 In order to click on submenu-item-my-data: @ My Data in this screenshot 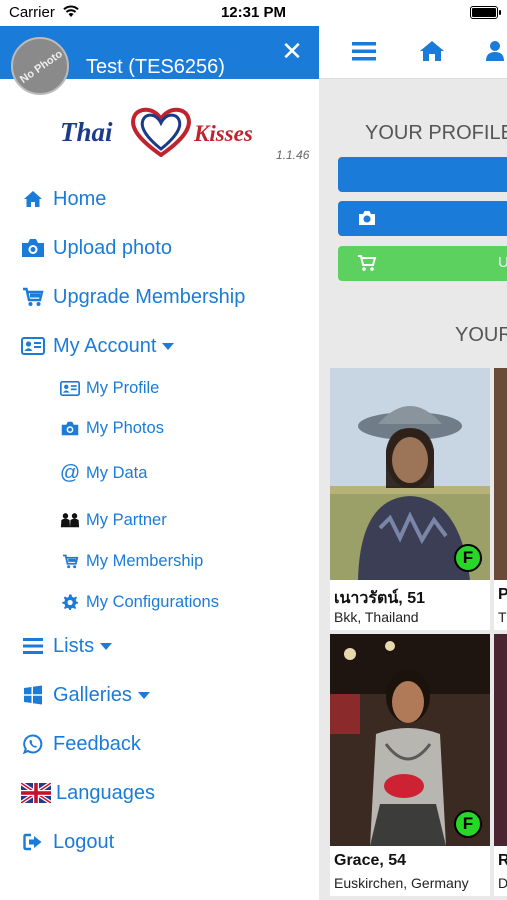, I will do `click(103, 473)`.